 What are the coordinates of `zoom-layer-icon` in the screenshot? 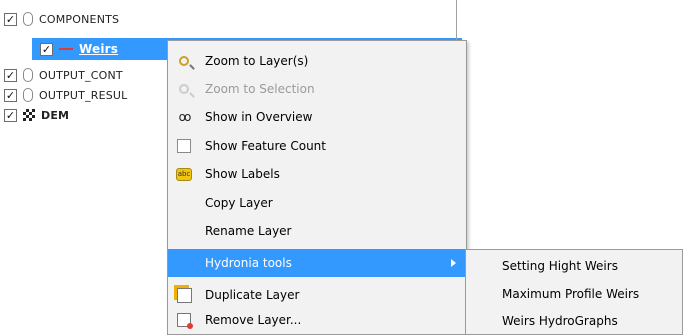 It's located at (184, 61).